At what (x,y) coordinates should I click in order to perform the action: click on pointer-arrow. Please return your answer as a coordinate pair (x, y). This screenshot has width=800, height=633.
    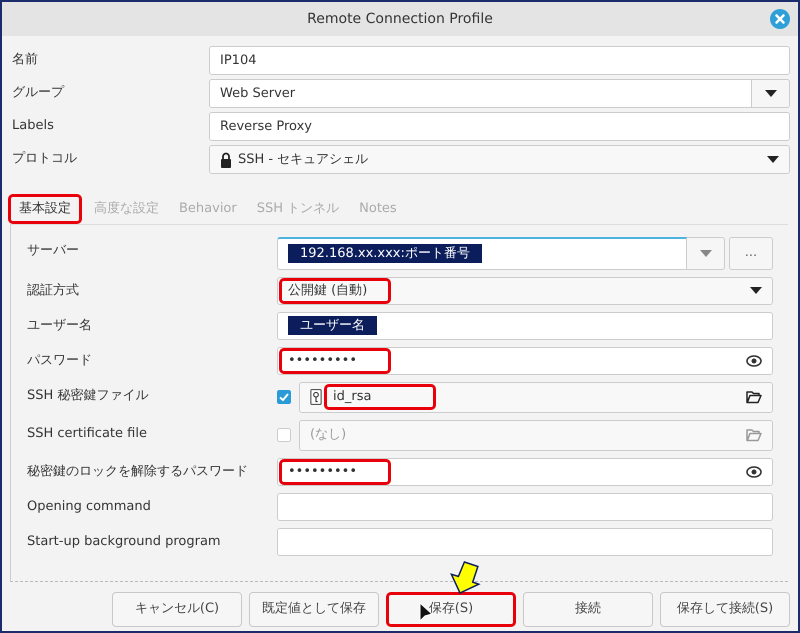
    Looking at the image, I should click on (465, 577).